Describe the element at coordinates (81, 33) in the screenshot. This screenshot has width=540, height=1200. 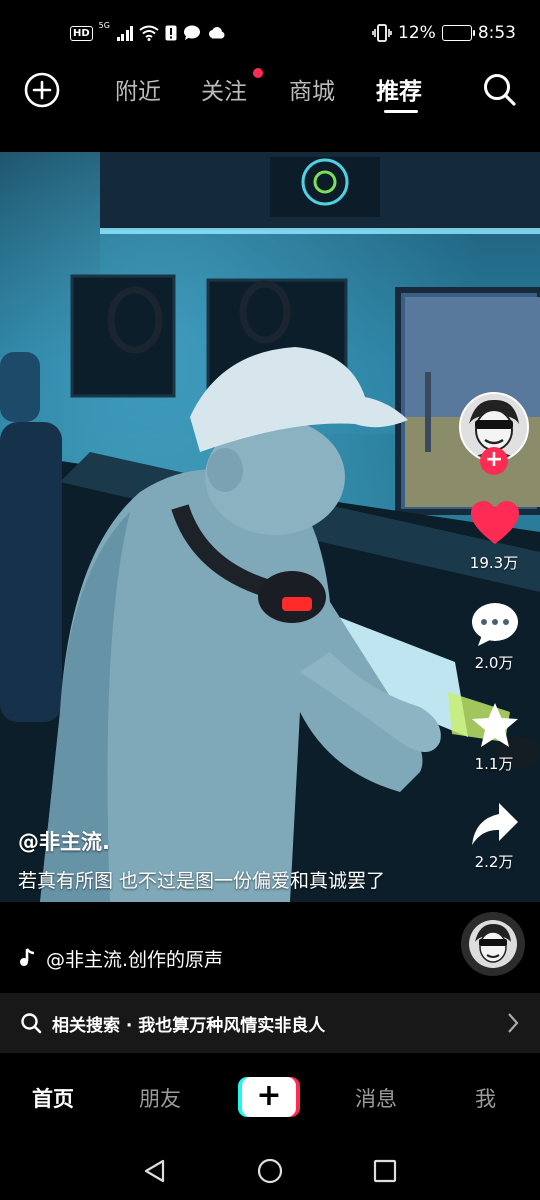
I see `hd-badge: HD` at that location.